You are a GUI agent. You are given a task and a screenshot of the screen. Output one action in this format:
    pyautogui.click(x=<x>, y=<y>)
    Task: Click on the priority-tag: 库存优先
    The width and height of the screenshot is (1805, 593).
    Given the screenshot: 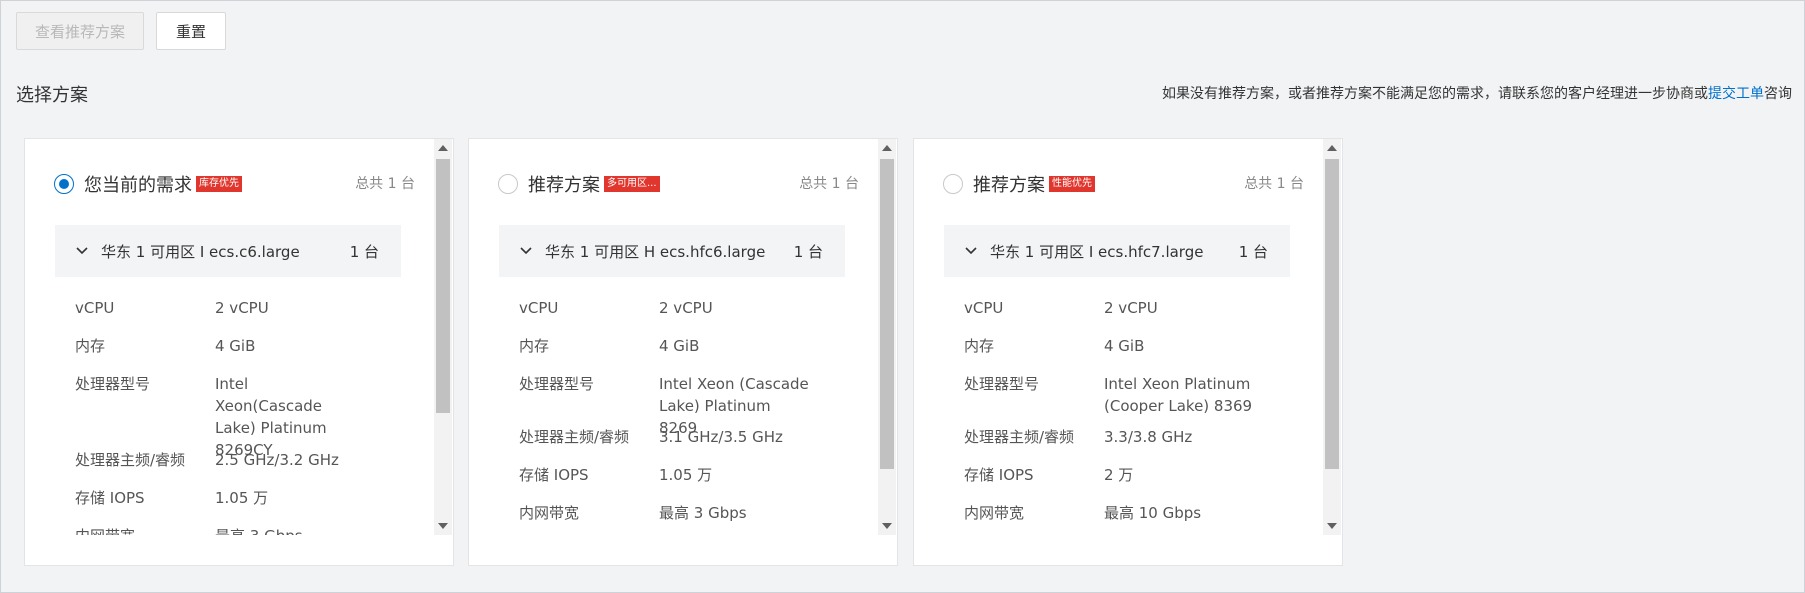 What is the action you would take?
    pyautogui.click(x=219, y=184)
    